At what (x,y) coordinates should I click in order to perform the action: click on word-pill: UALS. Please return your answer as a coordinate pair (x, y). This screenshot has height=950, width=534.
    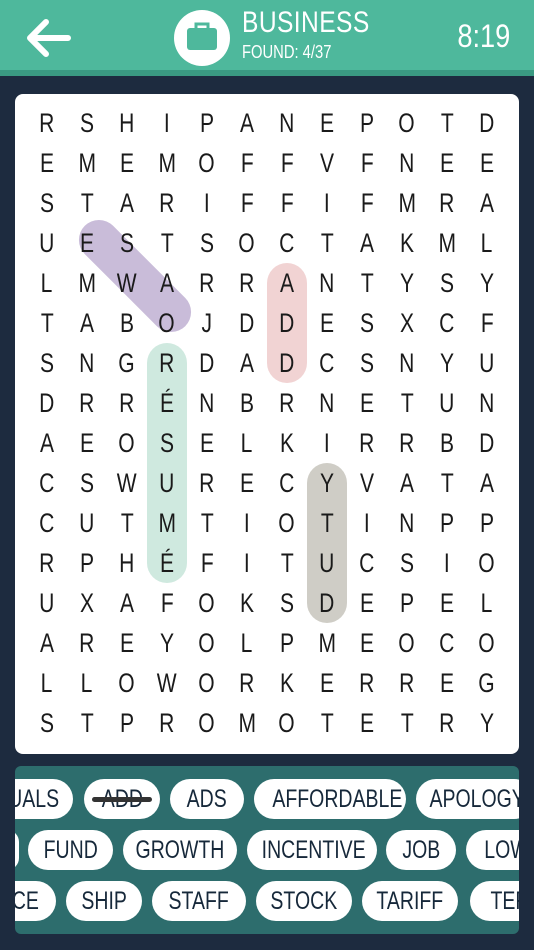
    Looking at the image, I should click on (44, 799).